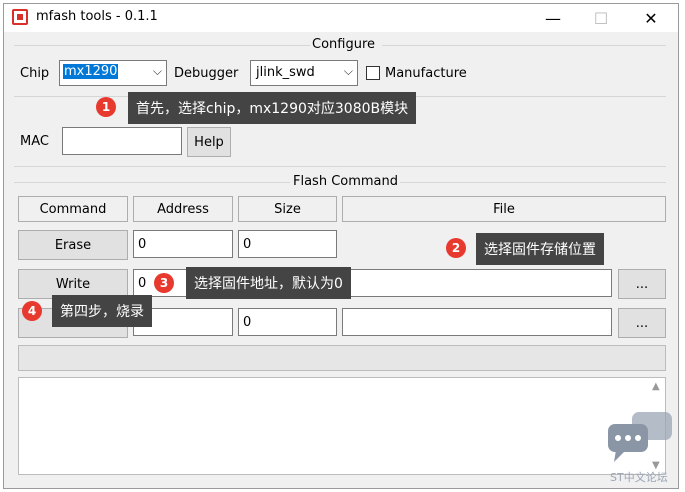 The height and width of the screenshot is (492, 685). I want to click on scroll-up-icon: ▲, so click(656, 386).